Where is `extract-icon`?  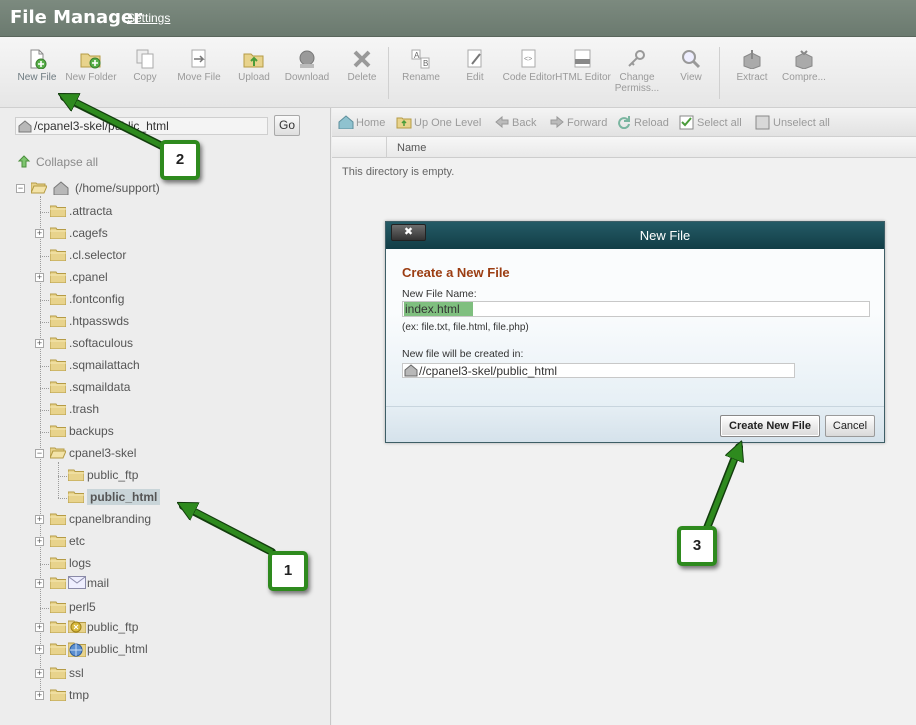 extract-icon is located at coordinates (752, 59).